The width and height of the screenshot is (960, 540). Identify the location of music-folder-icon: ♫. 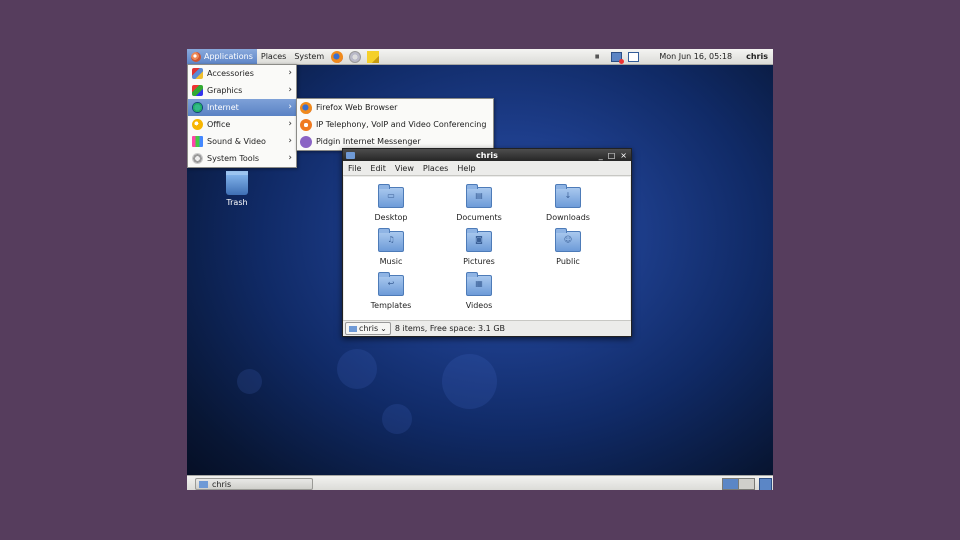
(391, 240).